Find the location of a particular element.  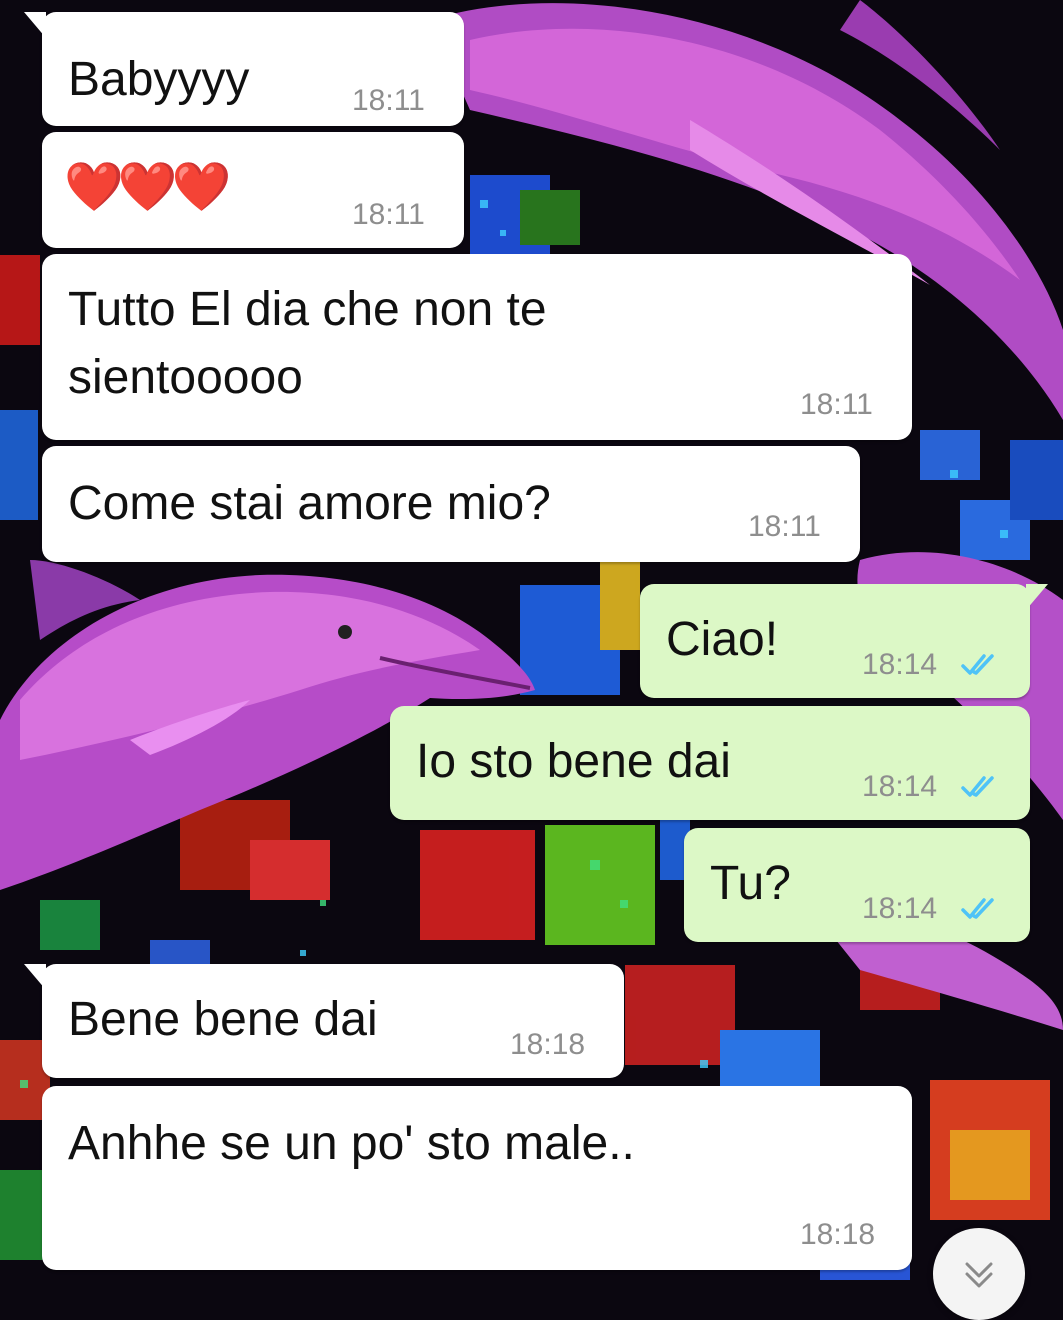

message-text: Ciao! is located at coordinates (722, 639).